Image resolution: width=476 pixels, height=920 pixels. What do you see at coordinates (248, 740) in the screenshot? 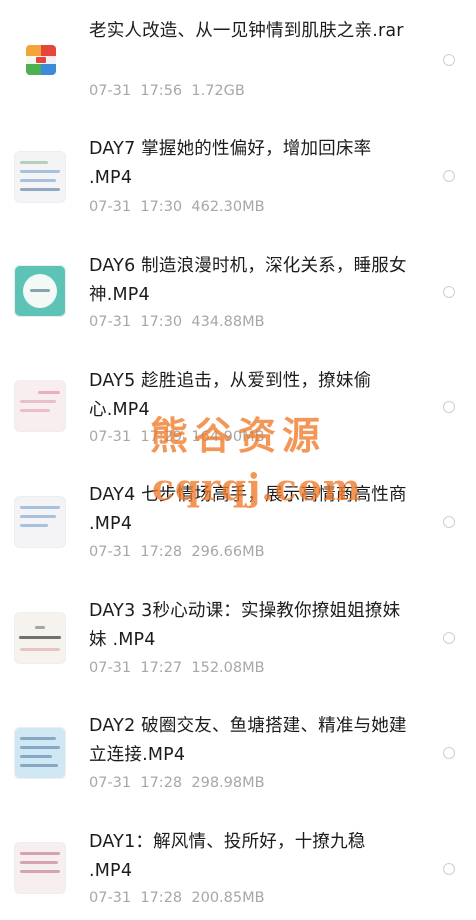
I see `file-name: DAY2 破圈交友、鱼塘搭建、精准与她建立连接.MP4` at bounding box center [248, 740].